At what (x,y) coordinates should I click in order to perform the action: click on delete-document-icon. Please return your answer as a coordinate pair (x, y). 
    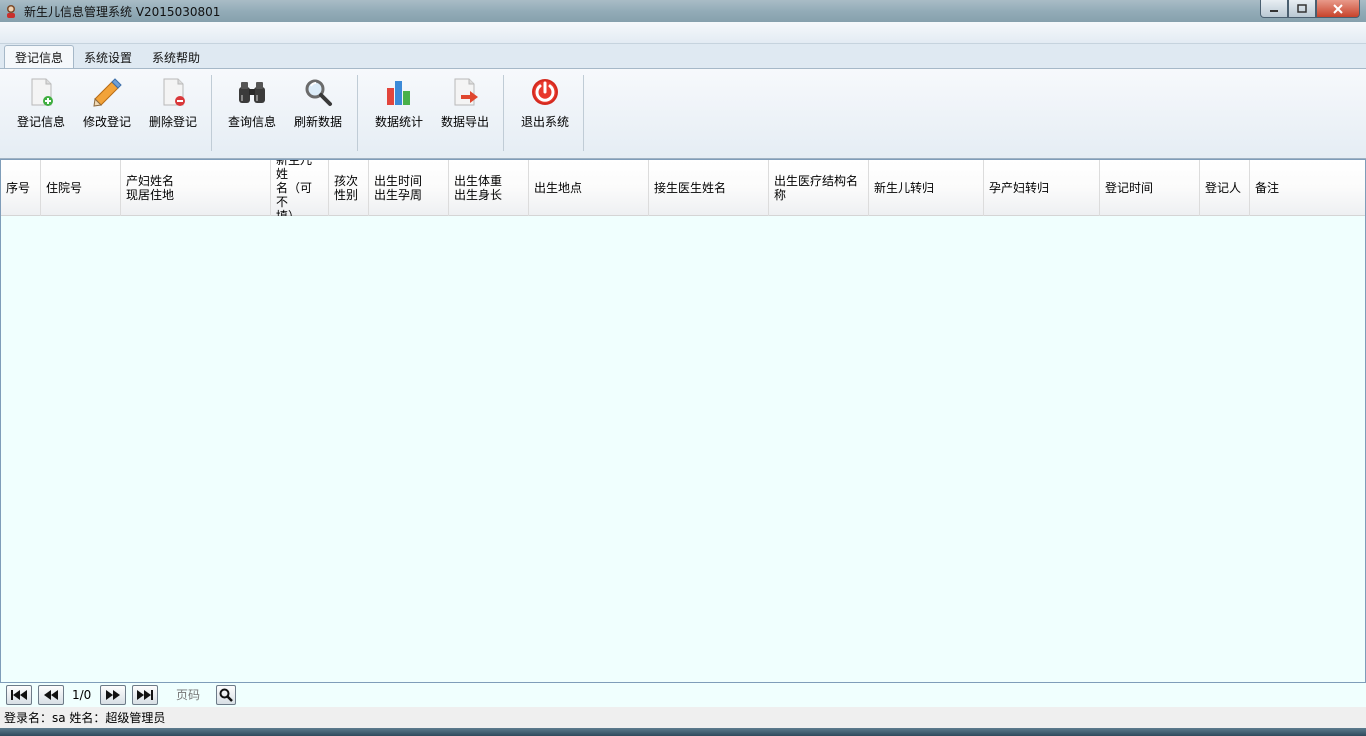
    Looking at the image, I should click on (174, 92).